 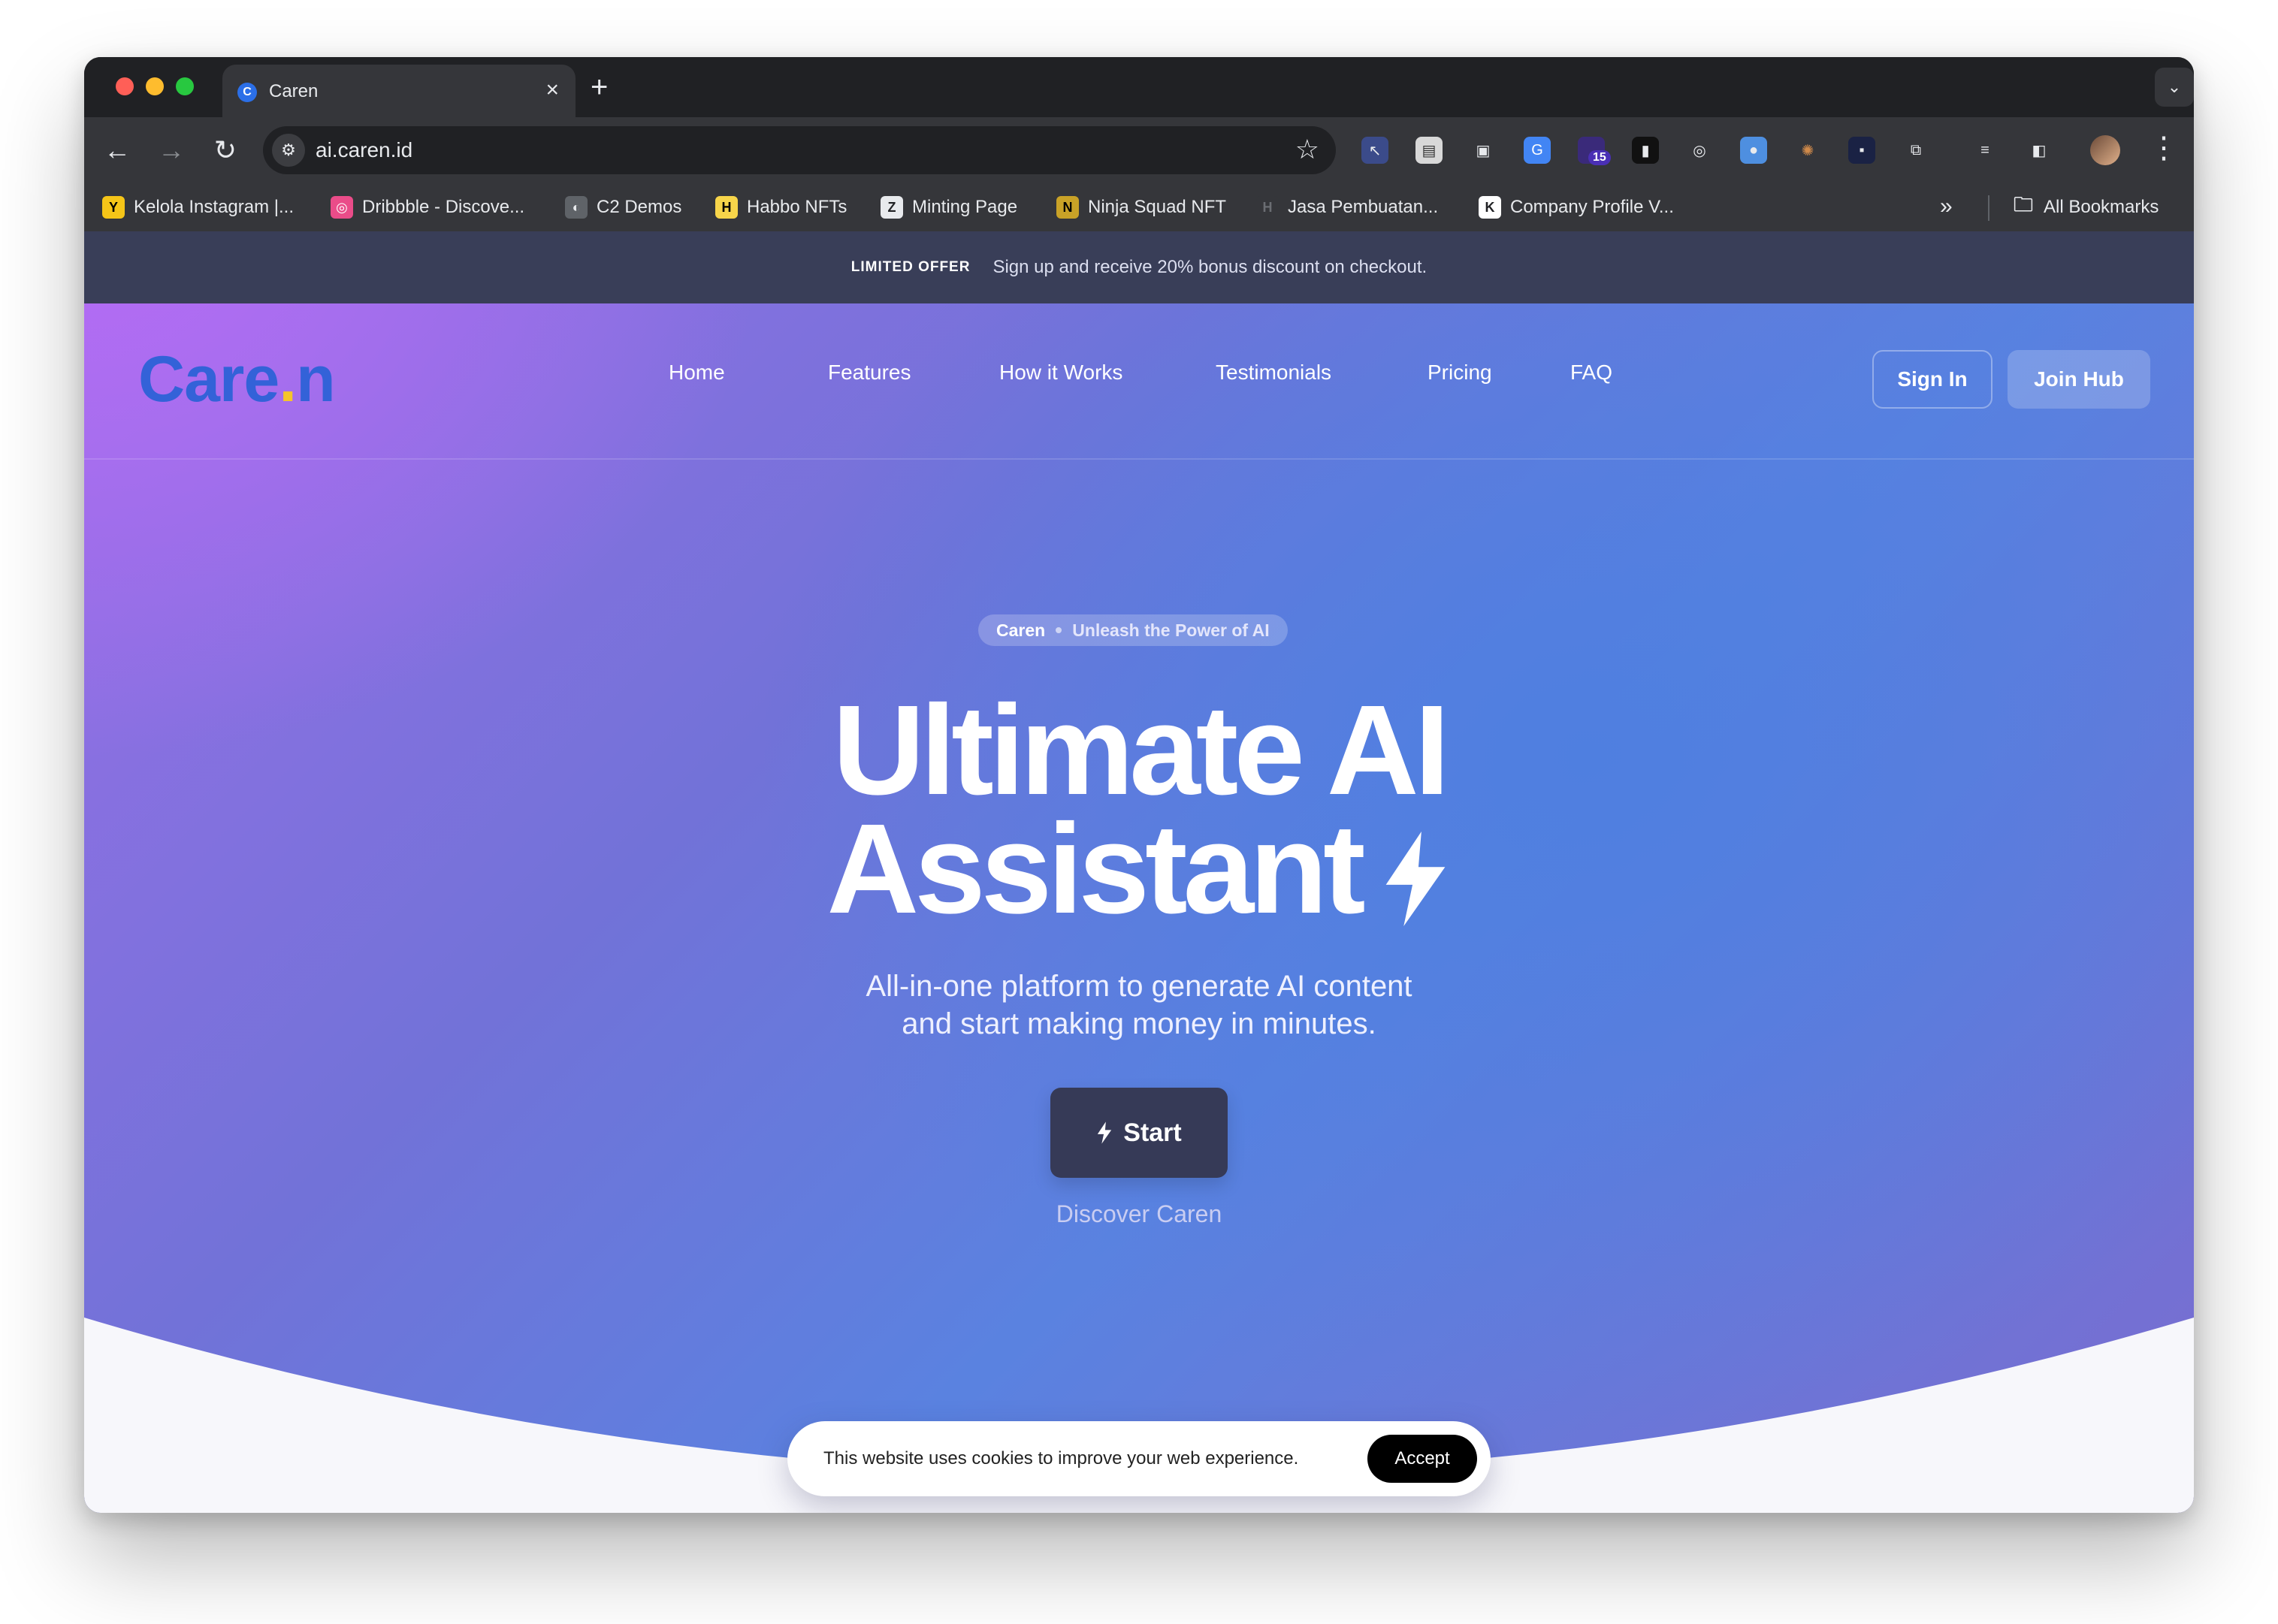 I want to click on lightning-bolt-icon, so click(x=1415, y=879).